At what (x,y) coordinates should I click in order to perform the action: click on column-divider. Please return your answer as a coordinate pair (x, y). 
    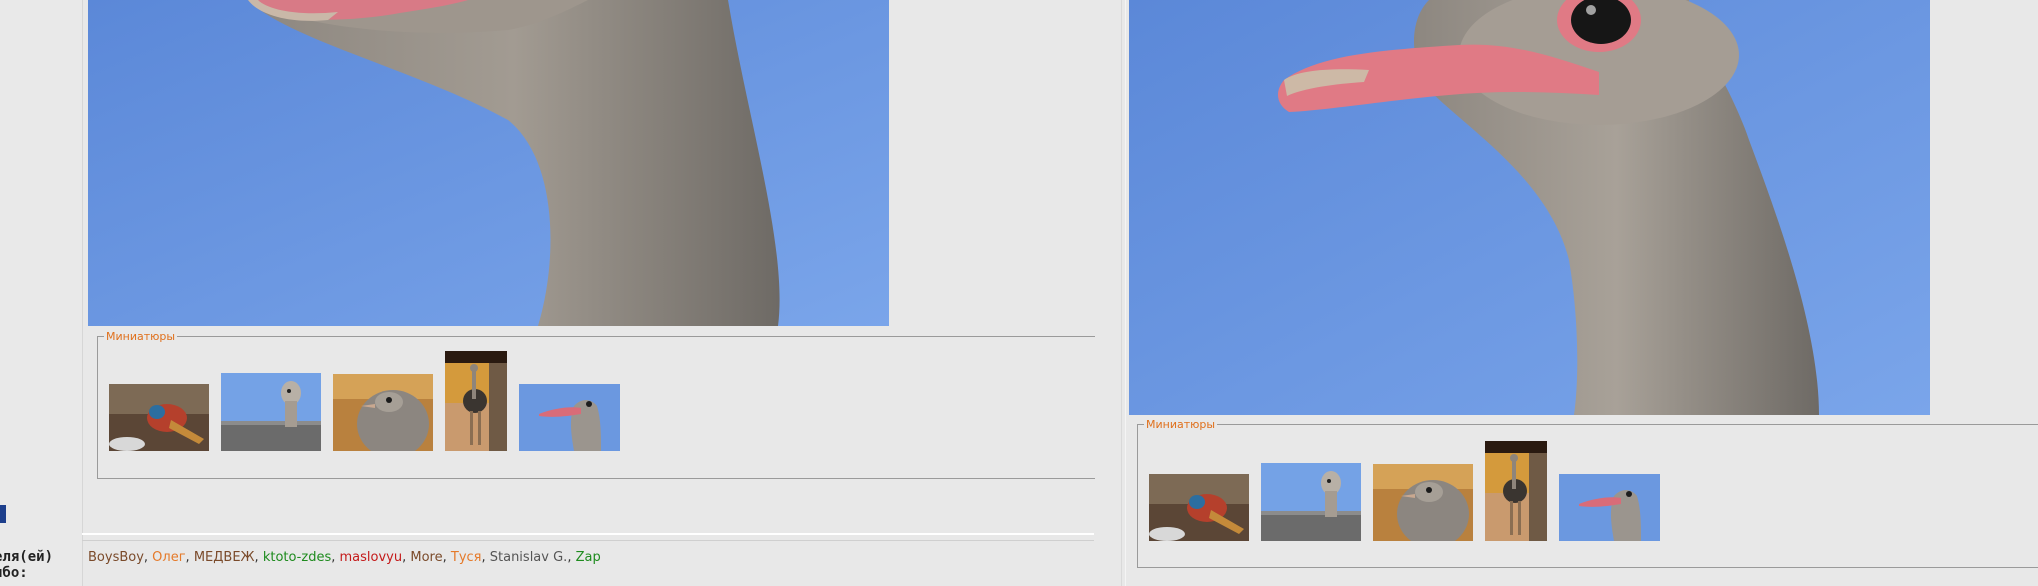
    Looking at the image, I should click on (1121, 293).